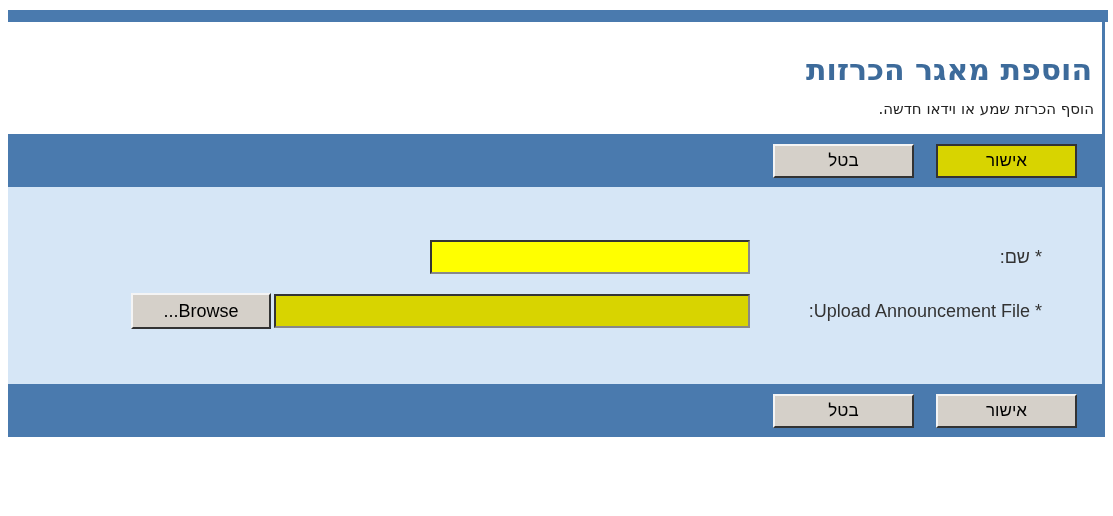  What do you see at coordinates (590, 257) in the screenshot?
I see `name-field` at bounding box center [590, 257].